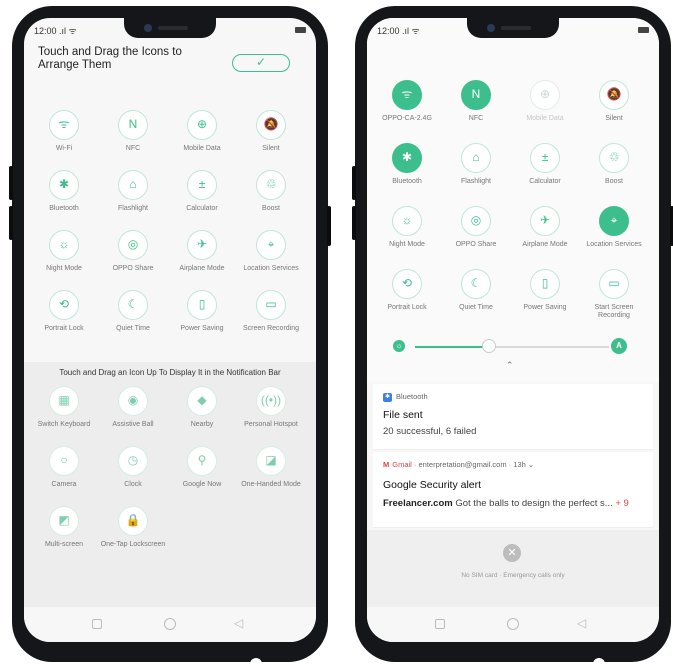 The height and width of the screenshot is (664, 673). I want to click on tile-label: One-Tap Lockscreen, so click(133, 544).